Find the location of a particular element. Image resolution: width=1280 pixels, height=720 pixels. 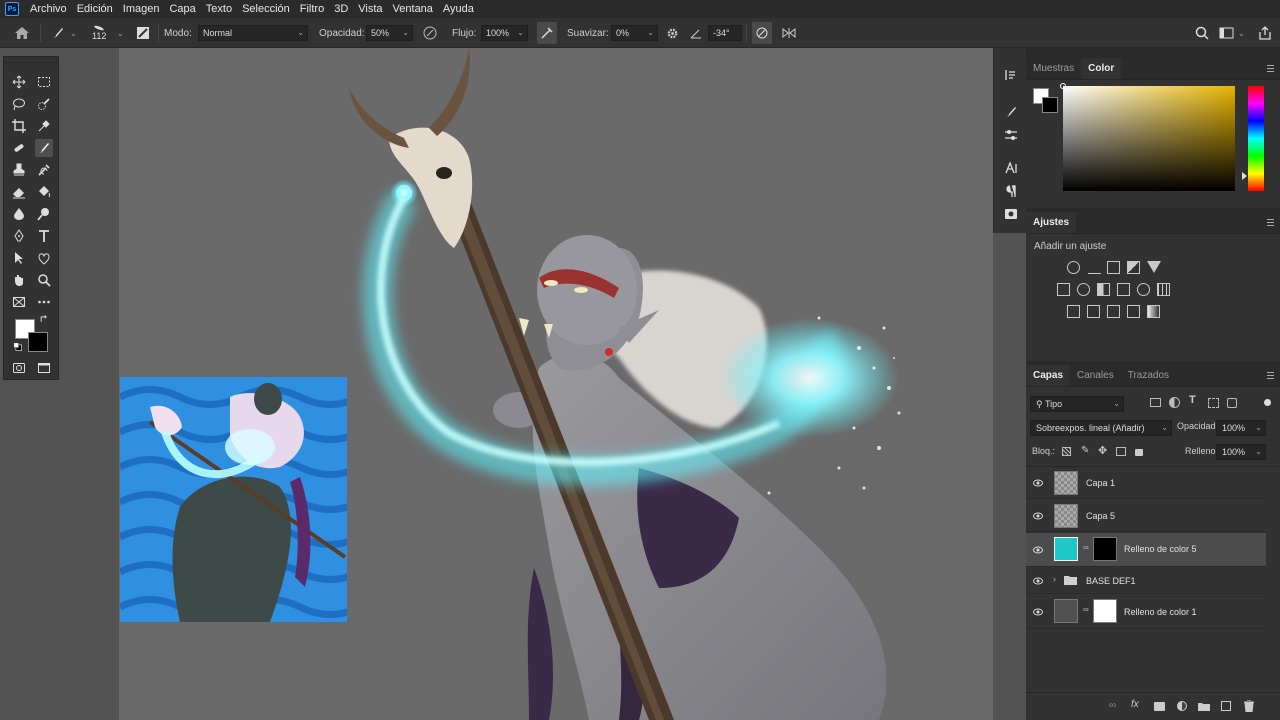

layer-row-relleno-de-color-1: ∞ Relleno de color 1 is located at coordinates (1146, 612).